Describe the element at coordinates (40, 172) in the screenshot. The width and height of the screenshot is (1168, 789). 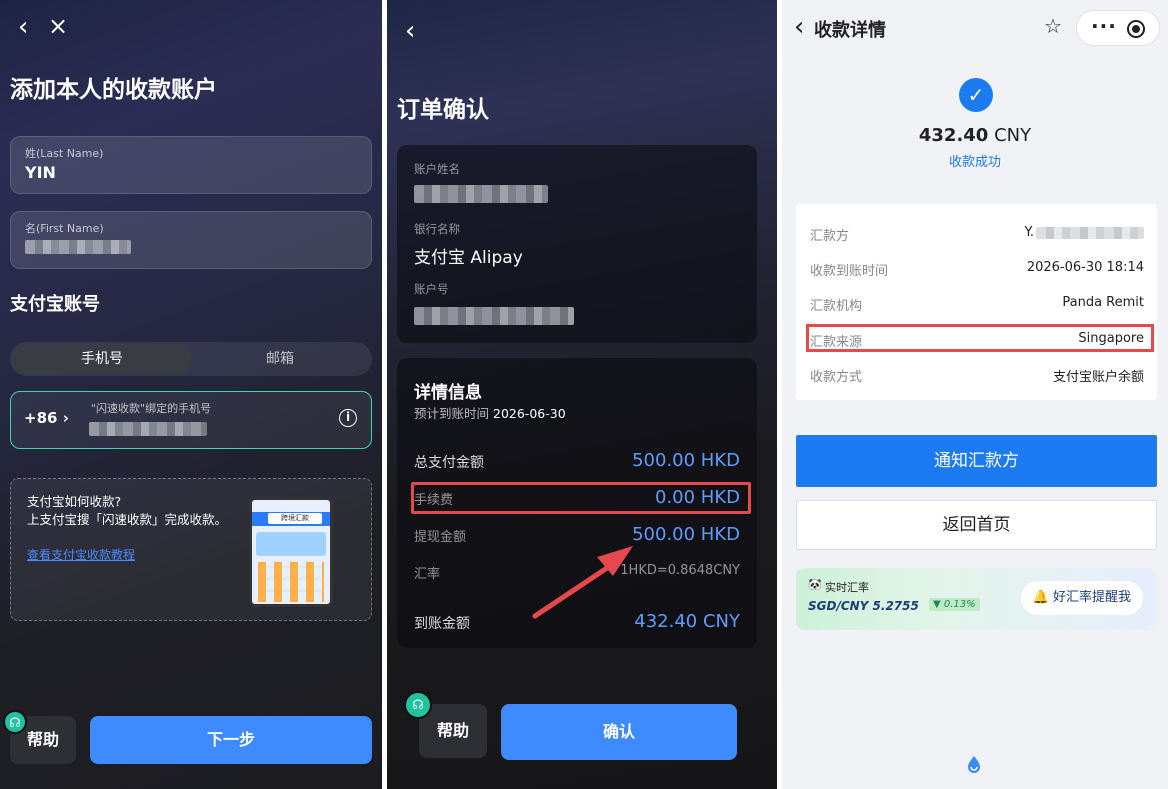
I see `last-name-value: YIN` at that location.